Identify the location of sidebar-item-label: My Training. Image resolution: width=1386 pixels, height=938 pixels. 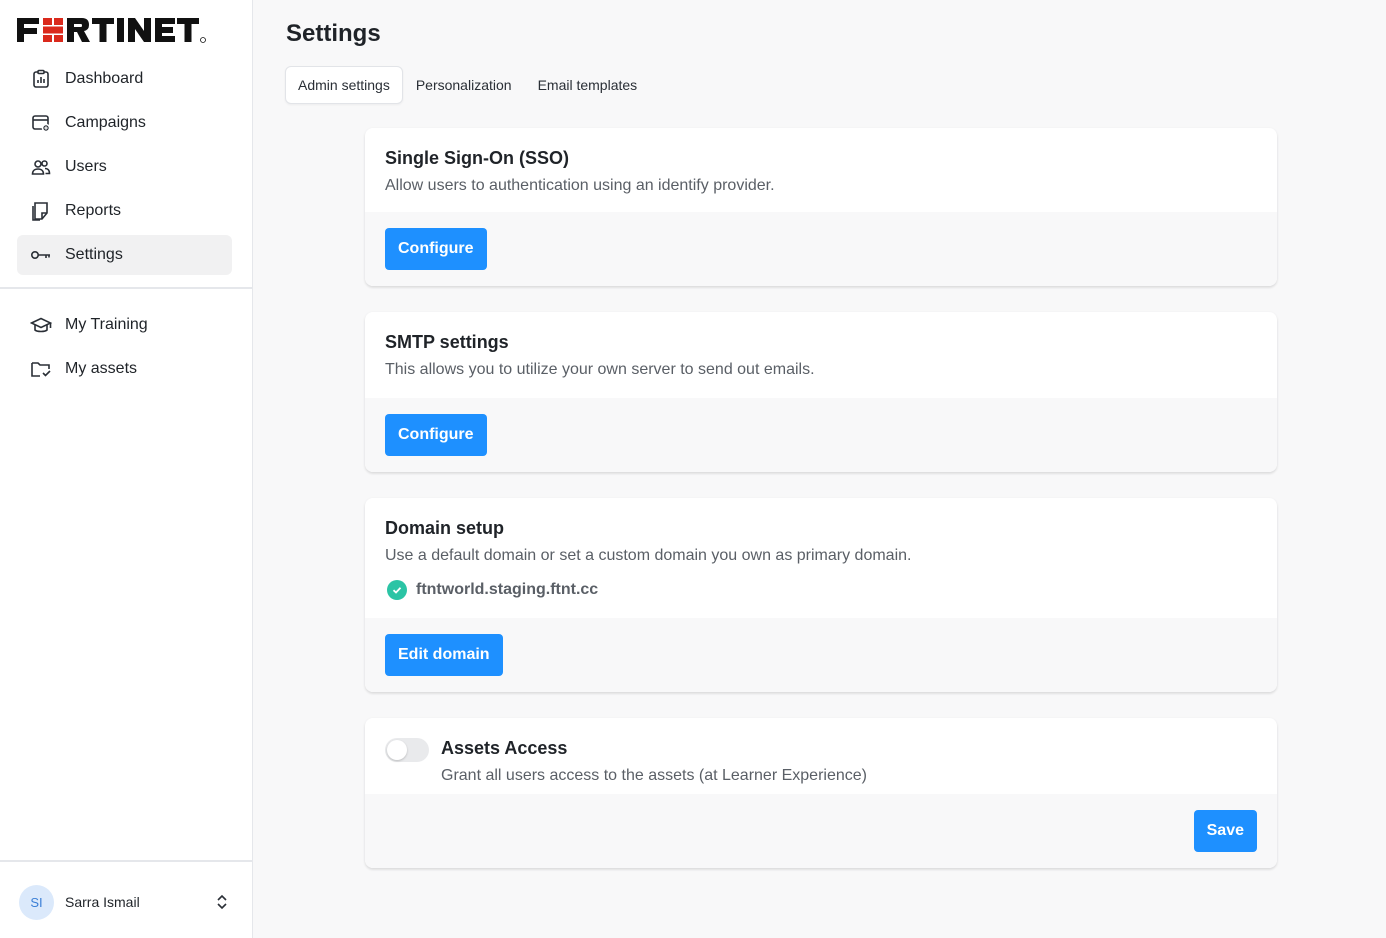
(106, 324).